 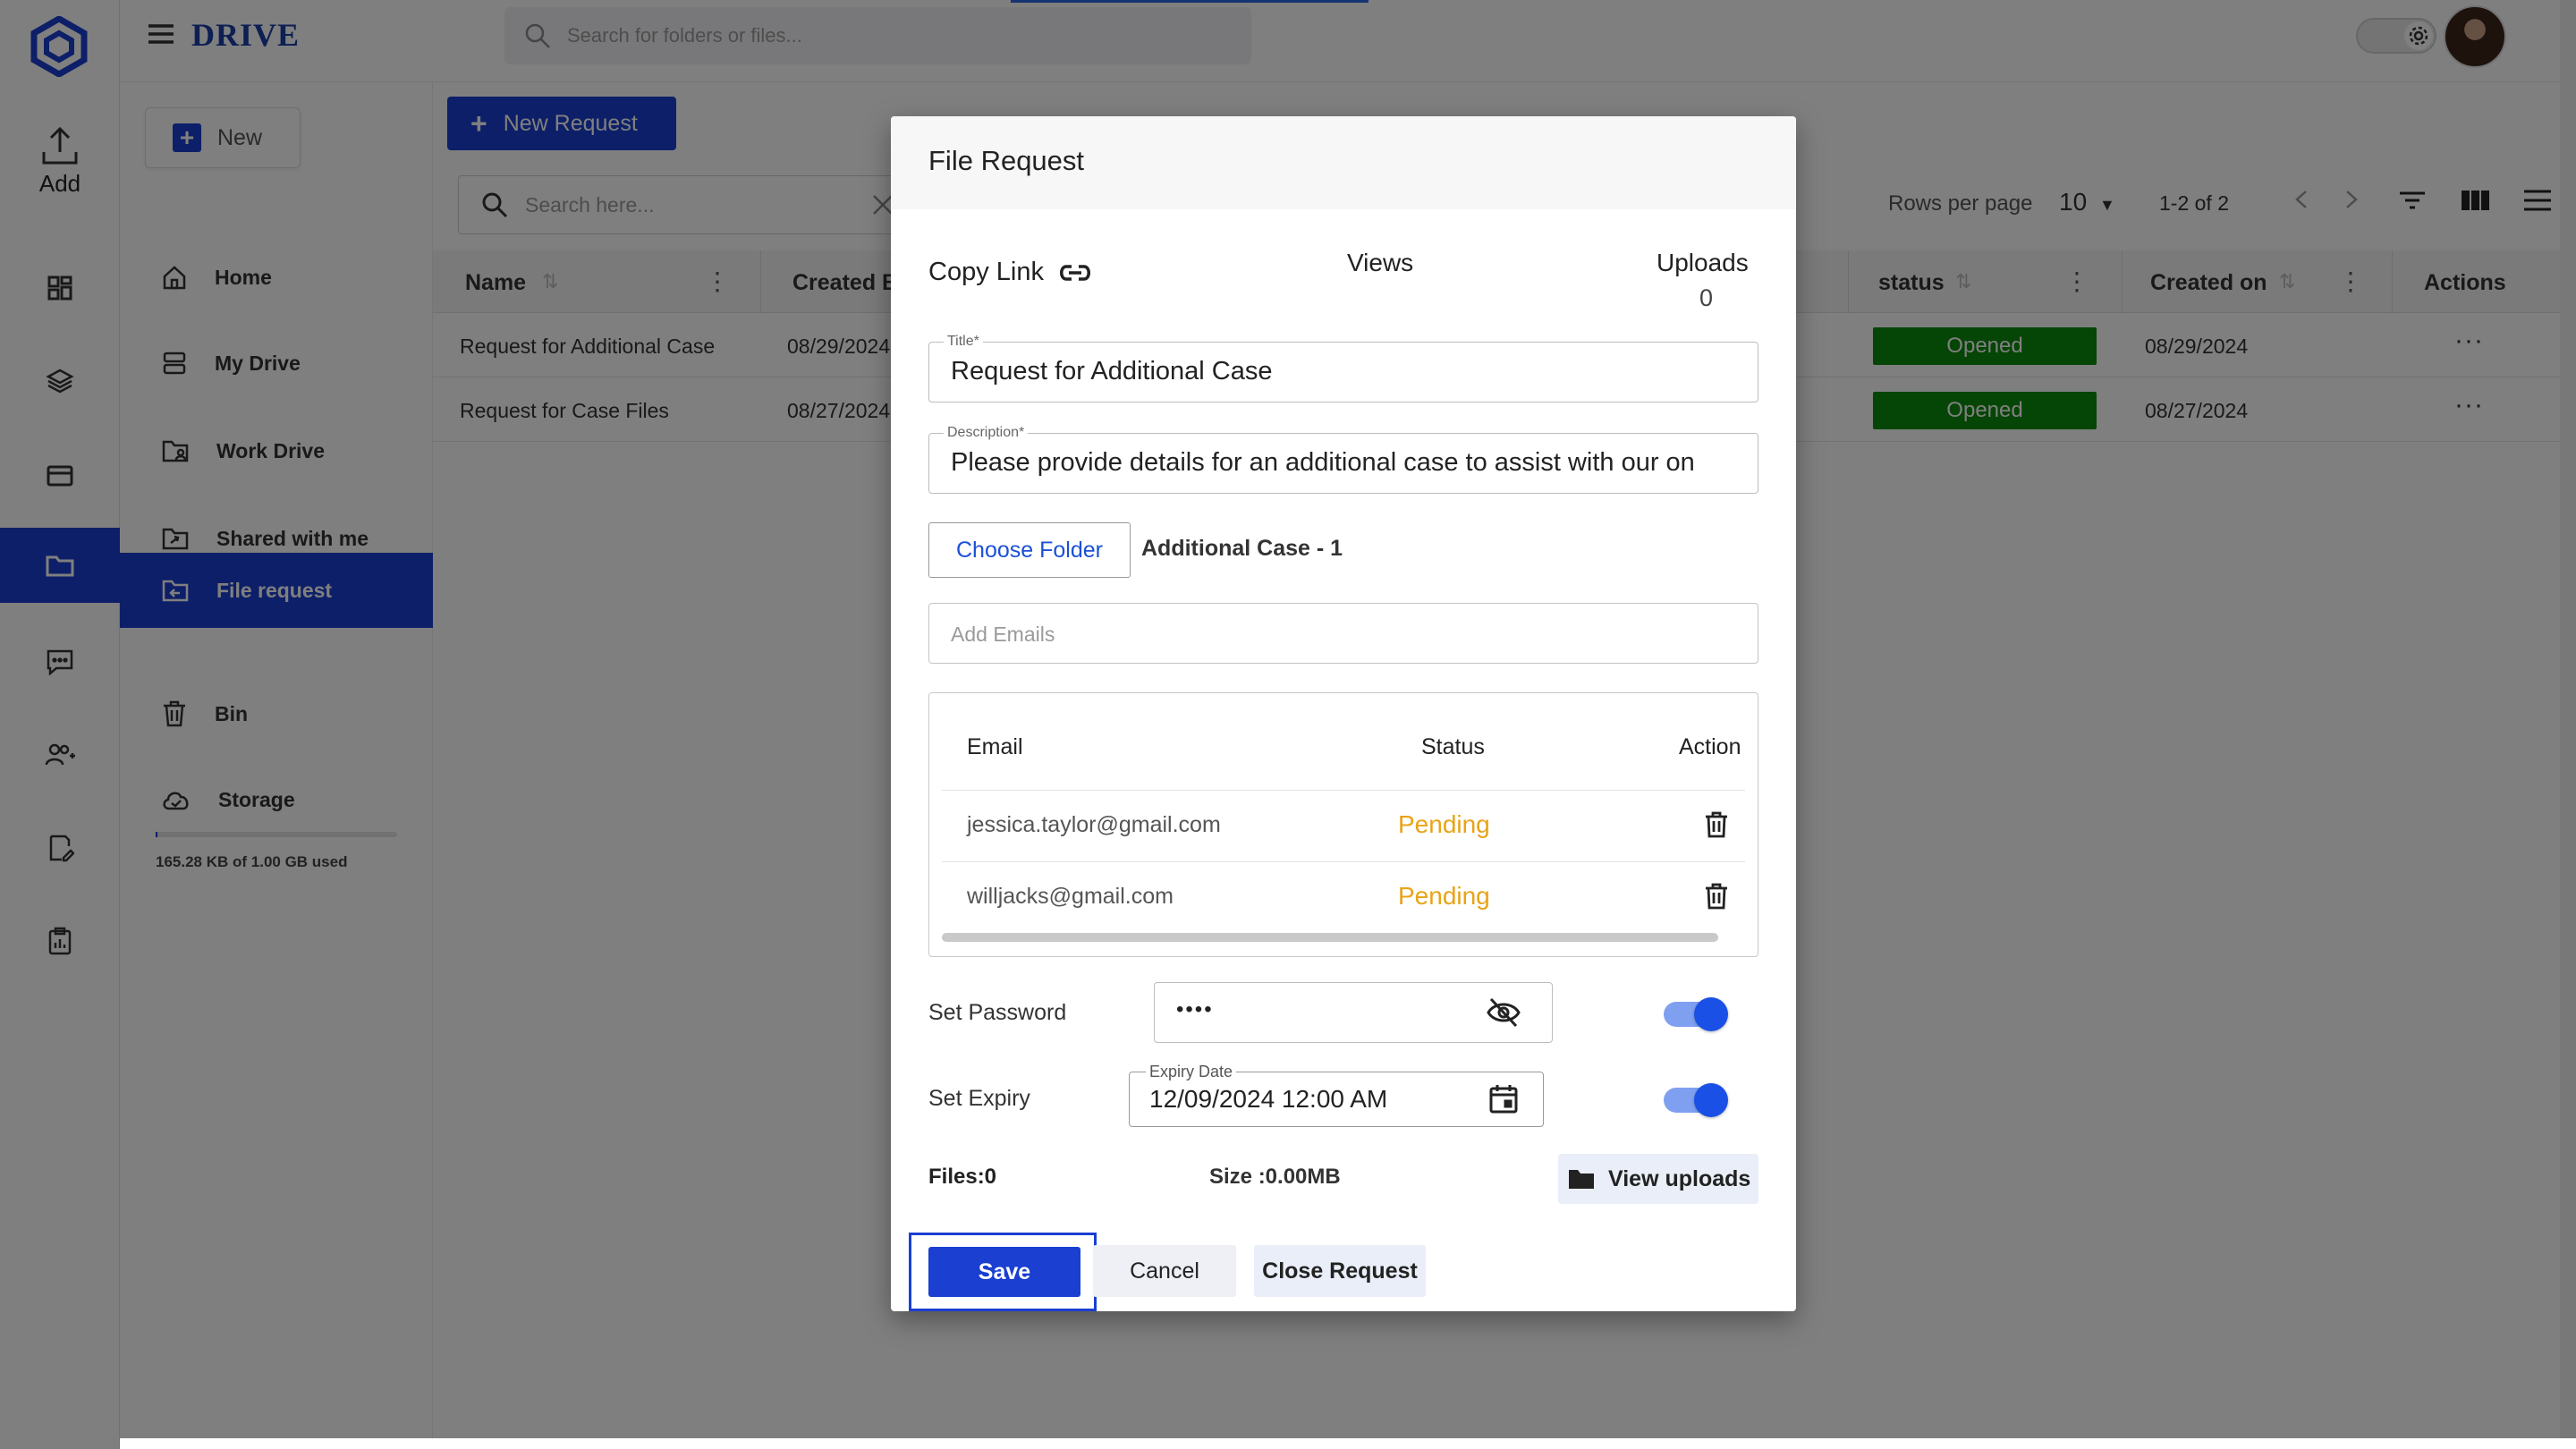 What do you see at coordinates (1191, 1072) in the screenshot?
I see `expiry-date-label: Expiry Date` at bounding box center [1191, 1072].